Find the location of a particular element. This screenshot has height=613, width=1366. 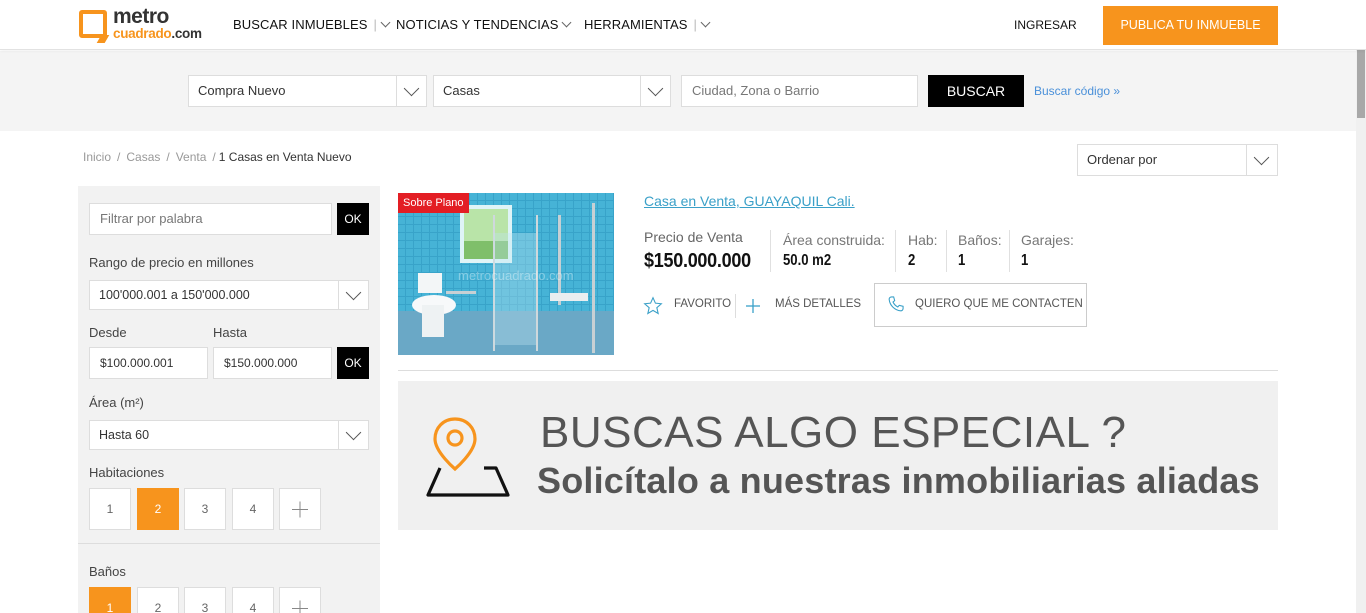

map-pin-icon is located at coordinates (468, 457).